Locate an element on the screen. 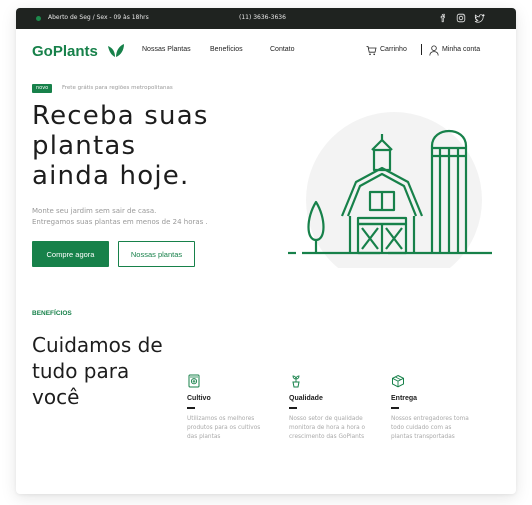 The width and height of the screenshot is (532, 505). buy-now-button: Compre agora is located at coordinates (70, 254).